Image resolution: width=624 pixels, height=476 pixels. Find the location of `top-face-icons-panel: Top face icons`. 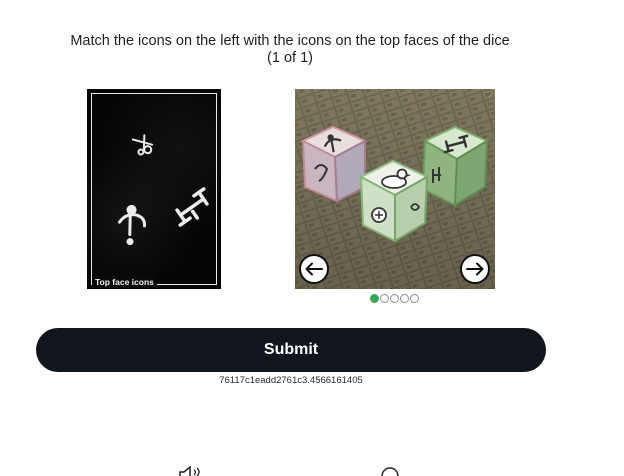

top-face-icons-panel: Top face icons is located at coordinates (154, 189).